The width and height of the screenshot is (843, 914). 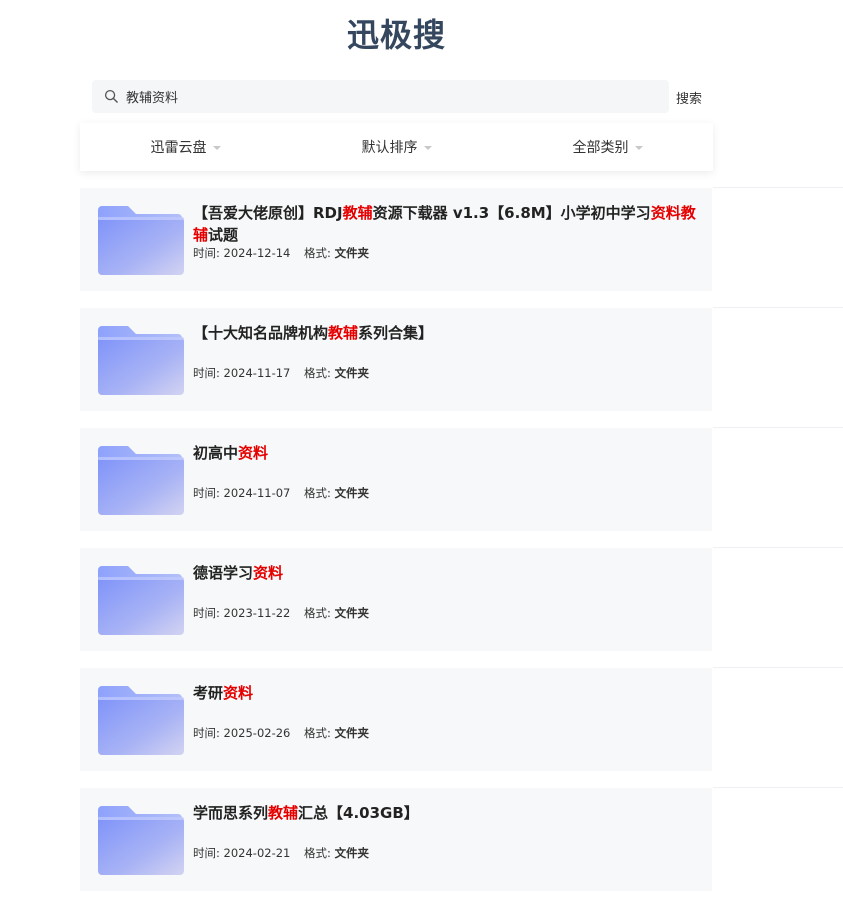 What do you see at coordinates (396, 839) in the screenshot?
I see `result-card: 学而思系列教辅汇总【4.03GB】 时间: 2024-02-21 格式: 文件夹` at bounding box center [396, 839].